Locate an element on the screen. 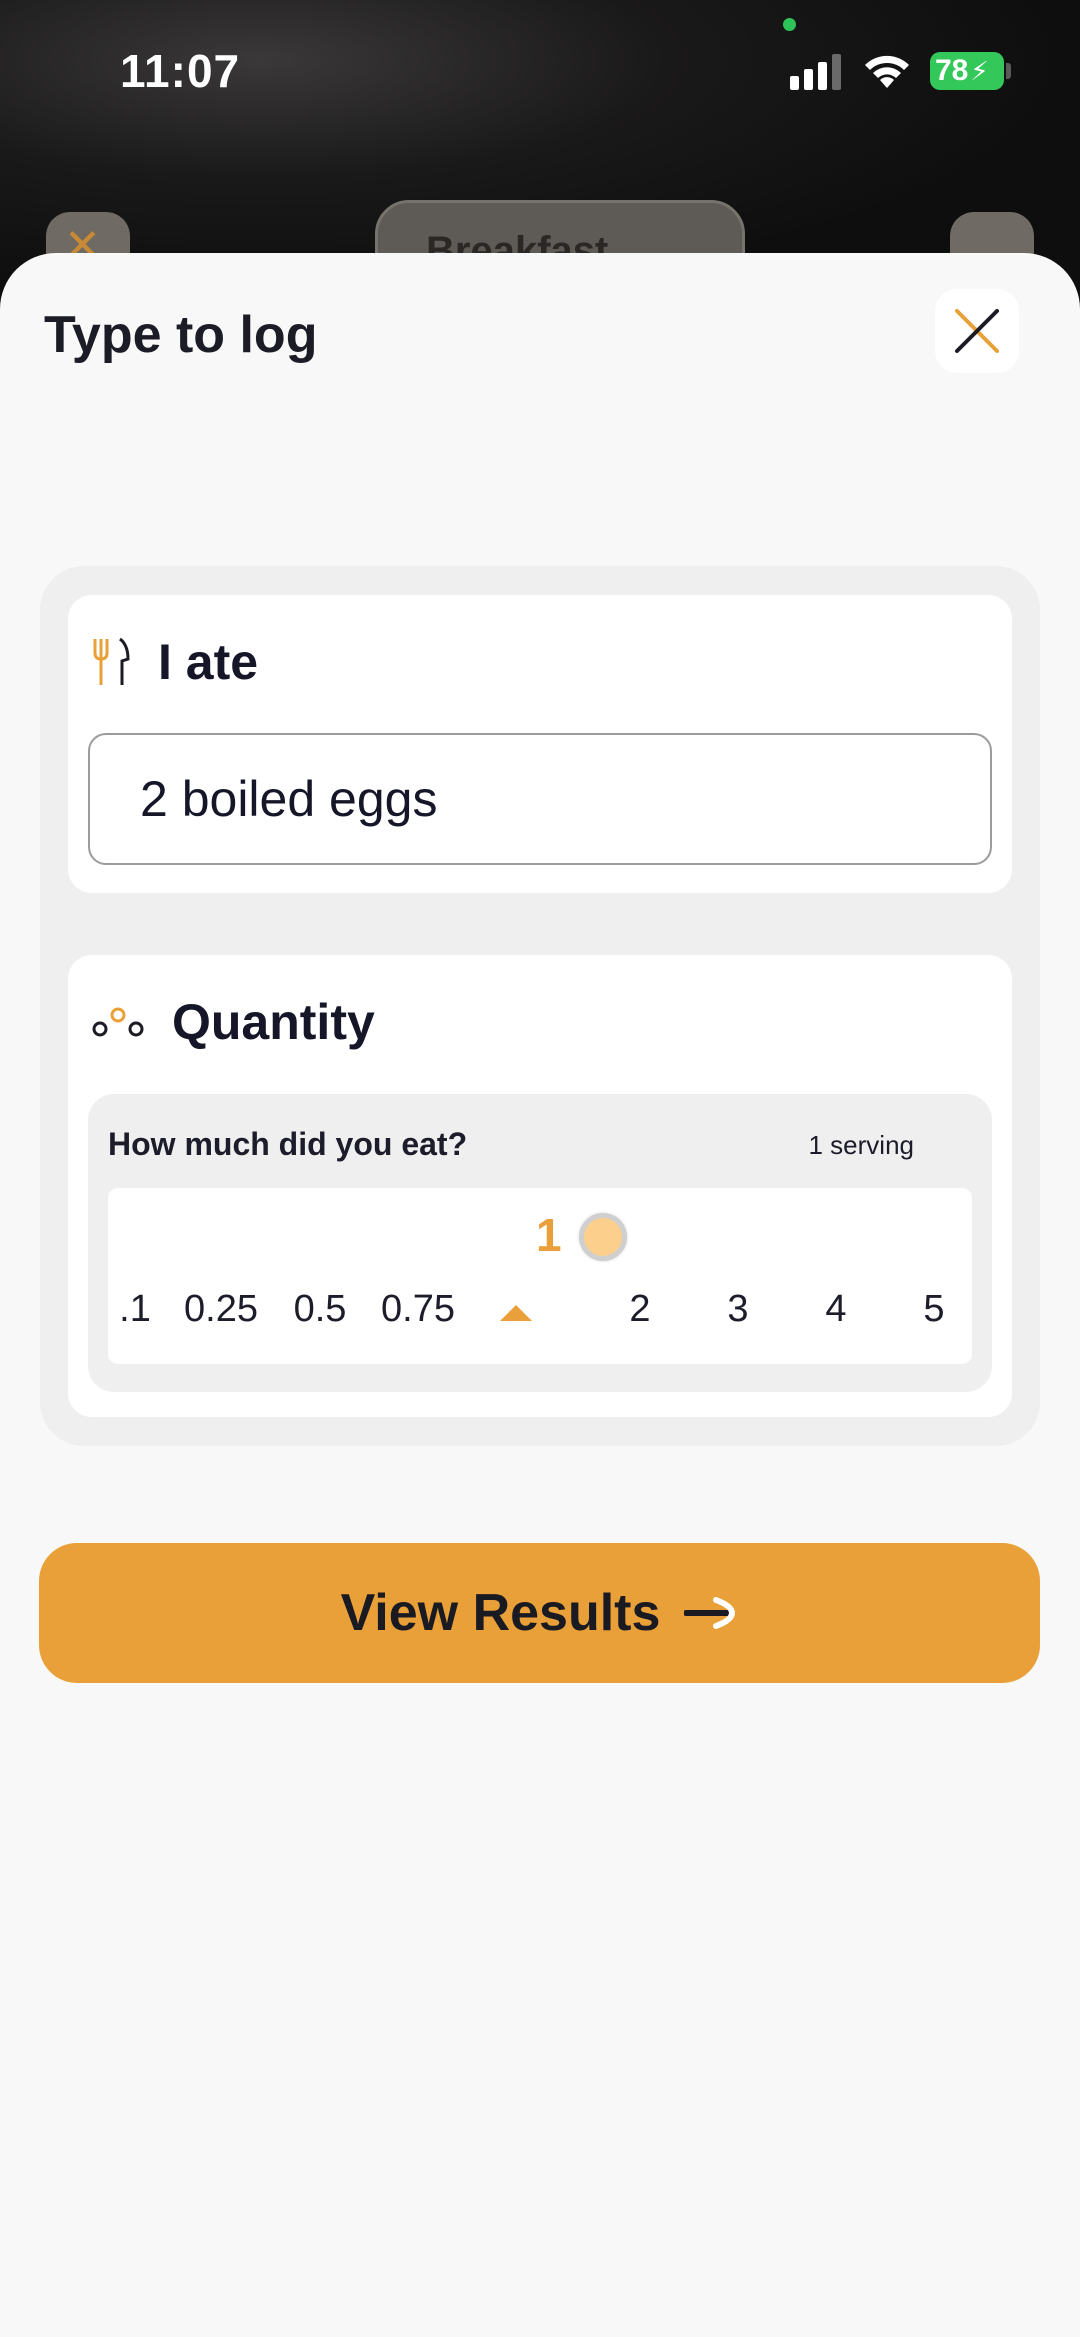 The height and width of the screenshot is (2337, 1080). view-results-label: View Results is located at coordinates (500, 1613).